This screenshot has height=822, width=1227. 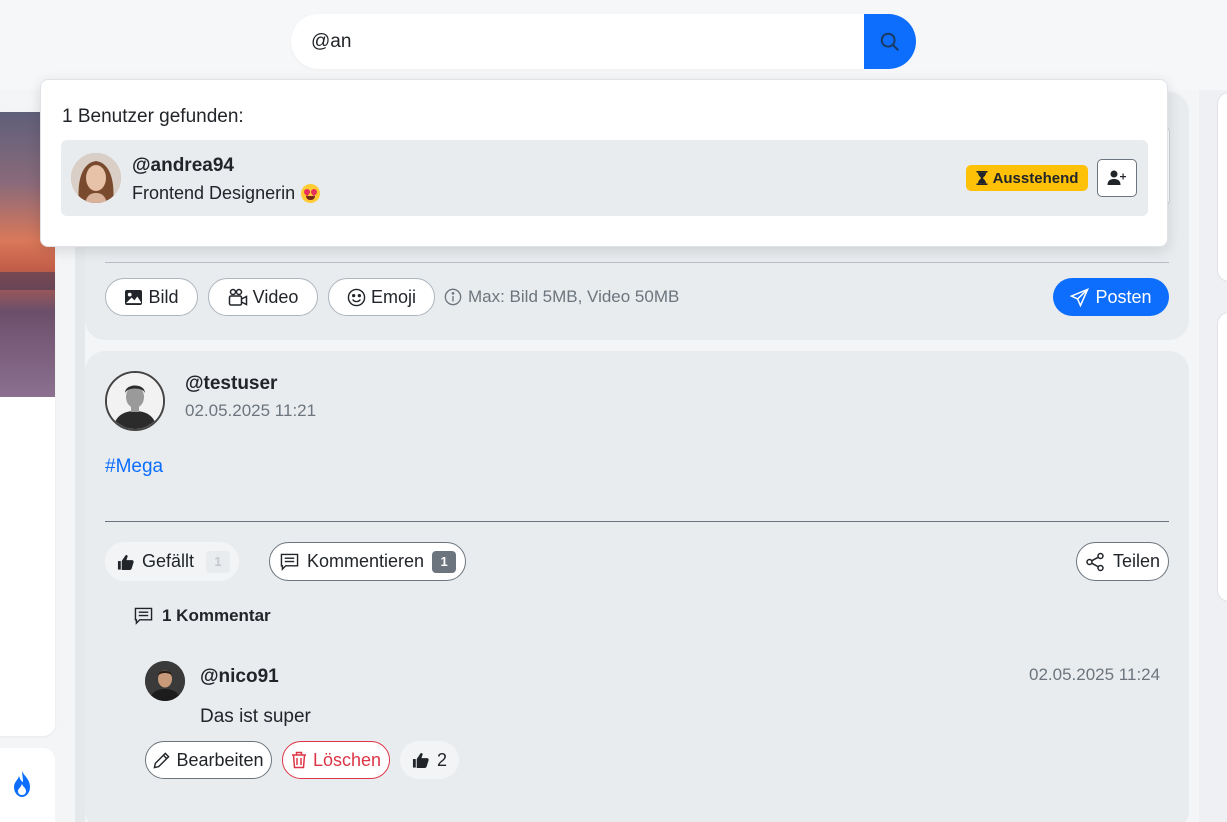 I want to click on delete-comment-button: Löschen, so click(x=336, y=760).